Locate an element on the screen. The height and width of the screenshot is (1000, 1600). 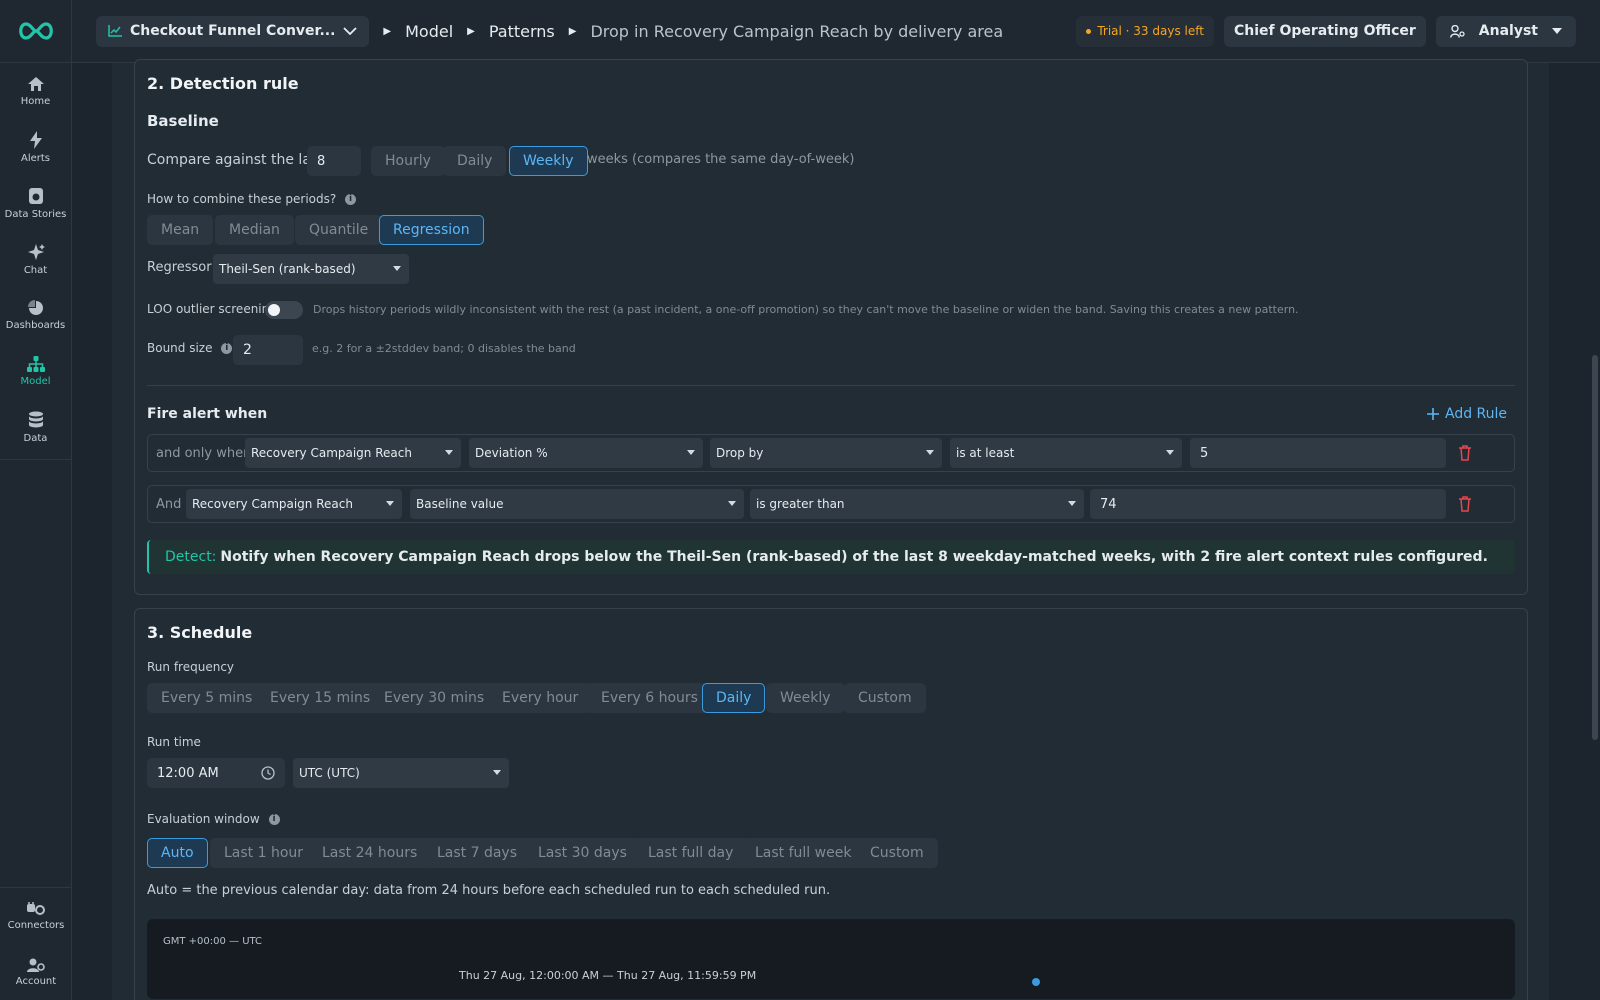
rule-prefix: and only when is located at coordinates (204, 453).